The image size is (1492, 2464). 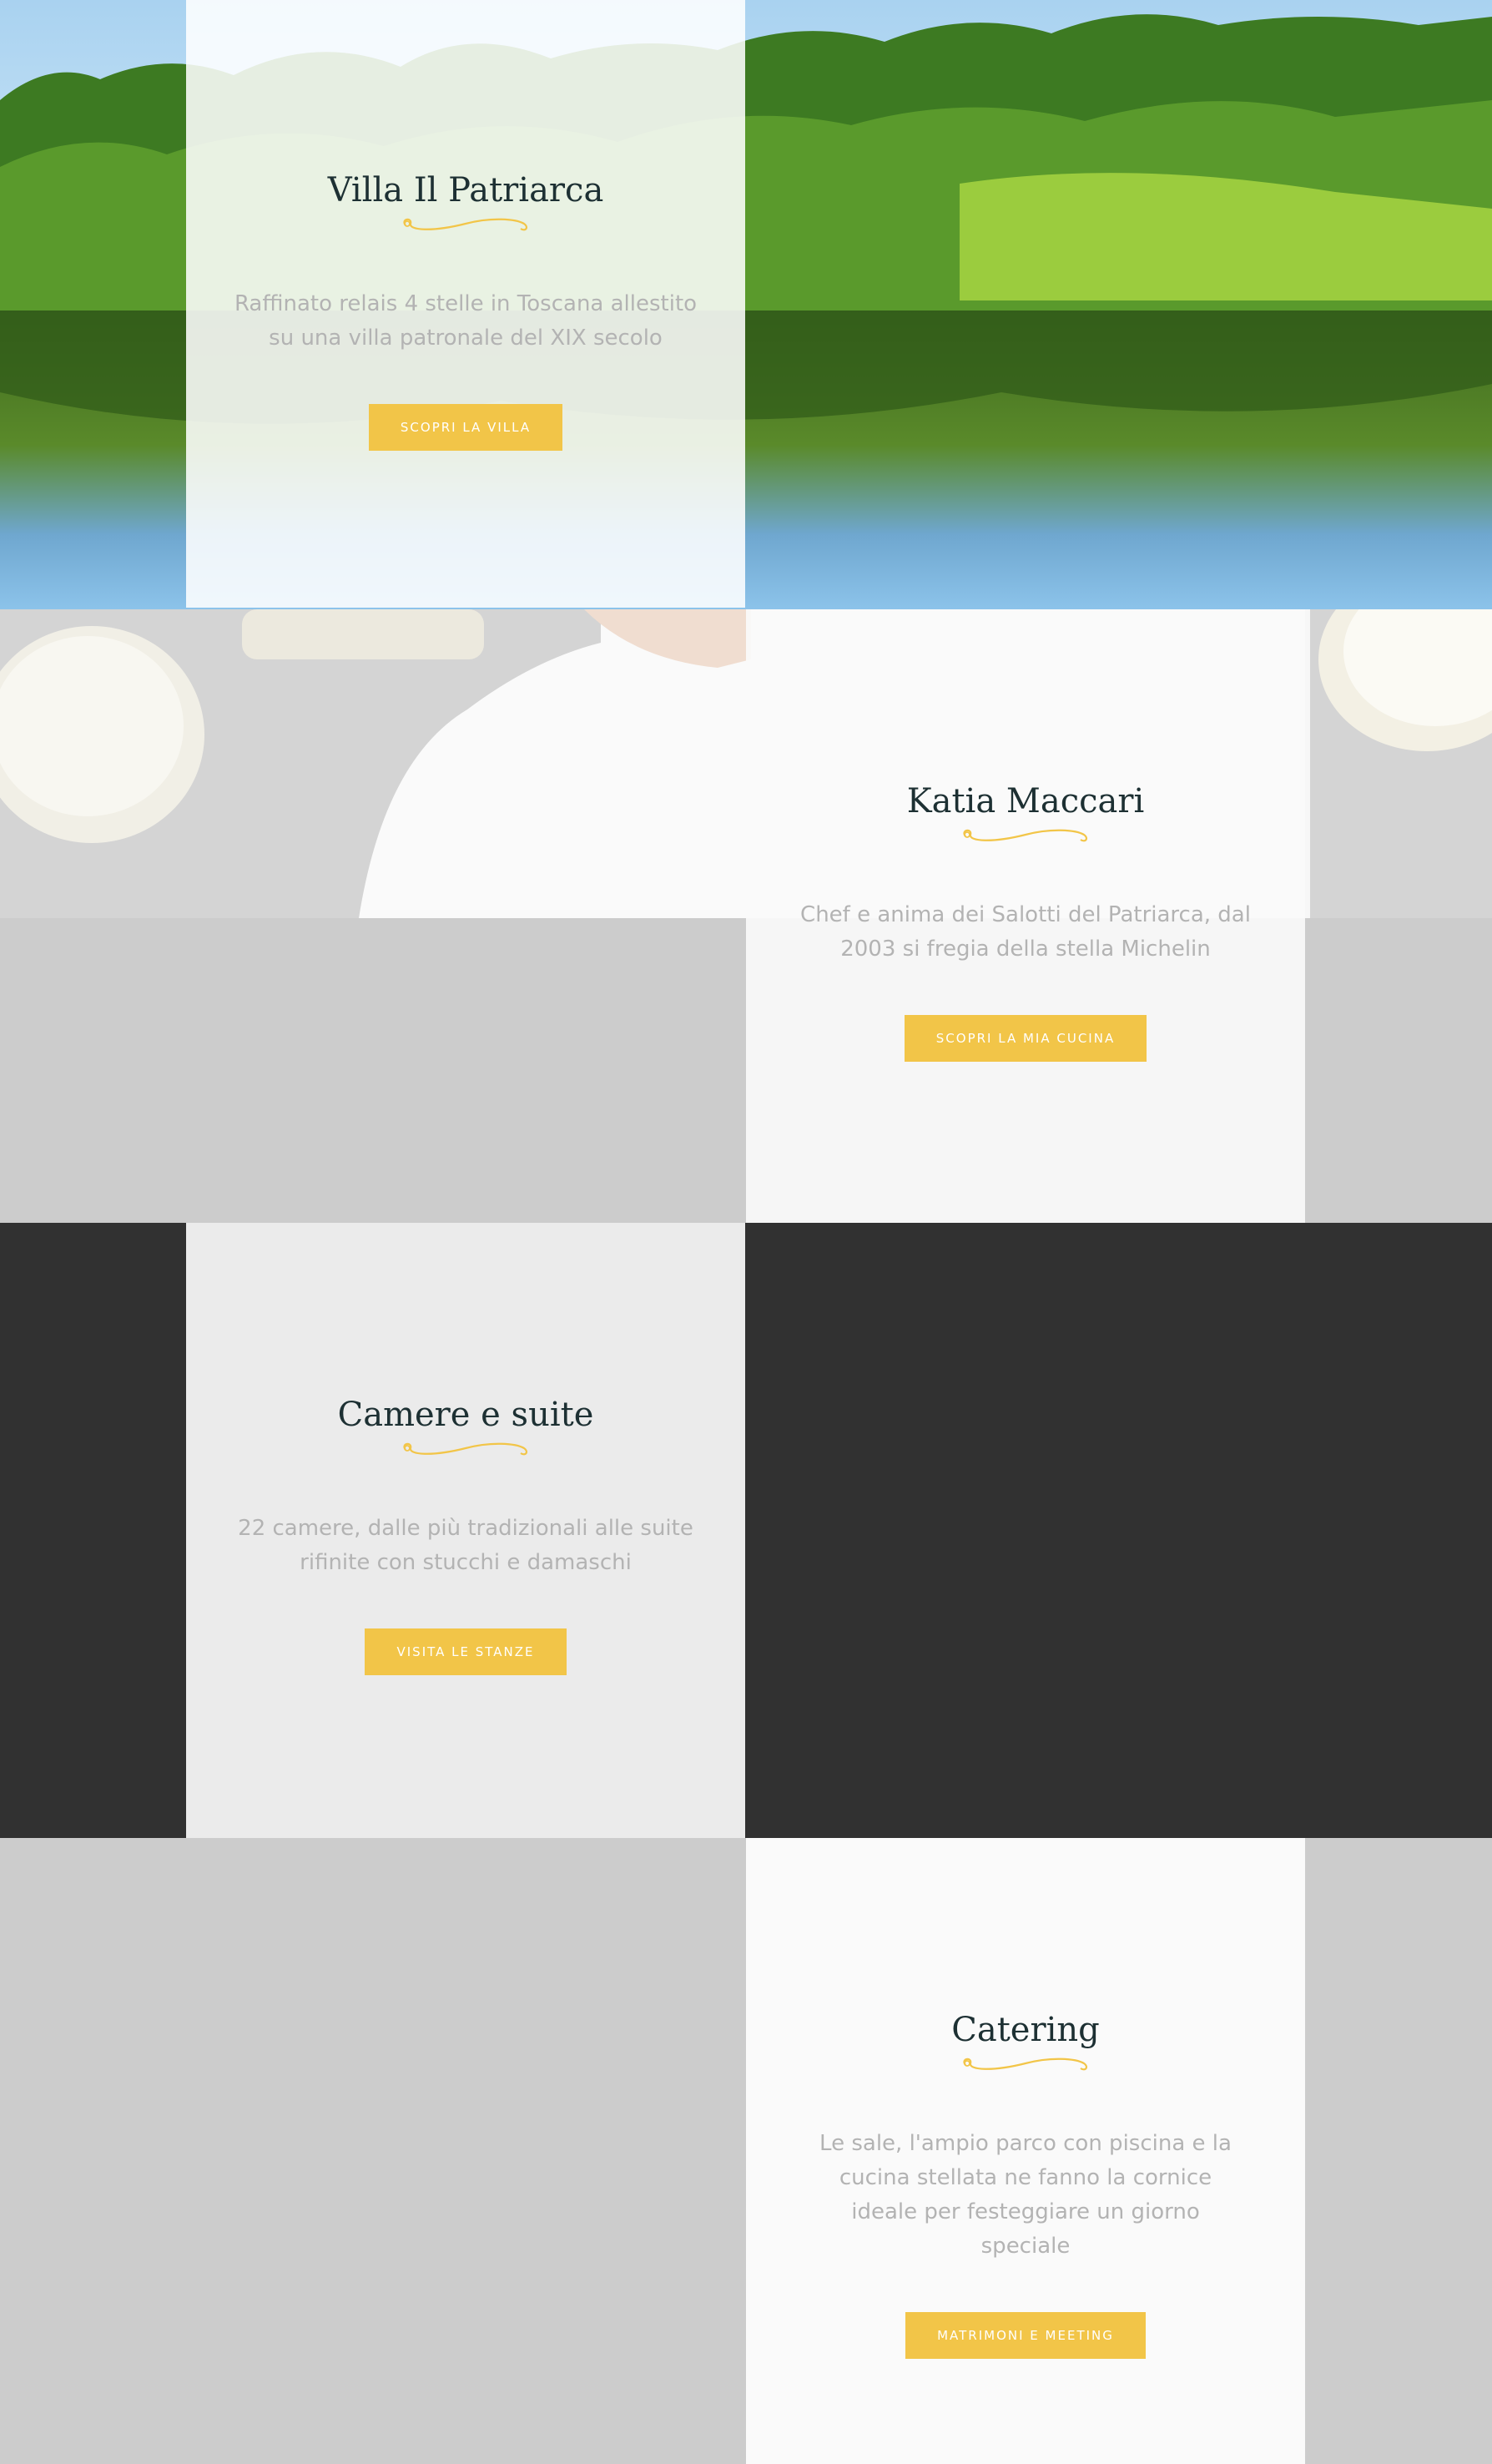 What do you see at coordinates (465, 1415) in the screenshot?
I see `rooms-title: Camere e suite` at bounding box center [465, 1415].